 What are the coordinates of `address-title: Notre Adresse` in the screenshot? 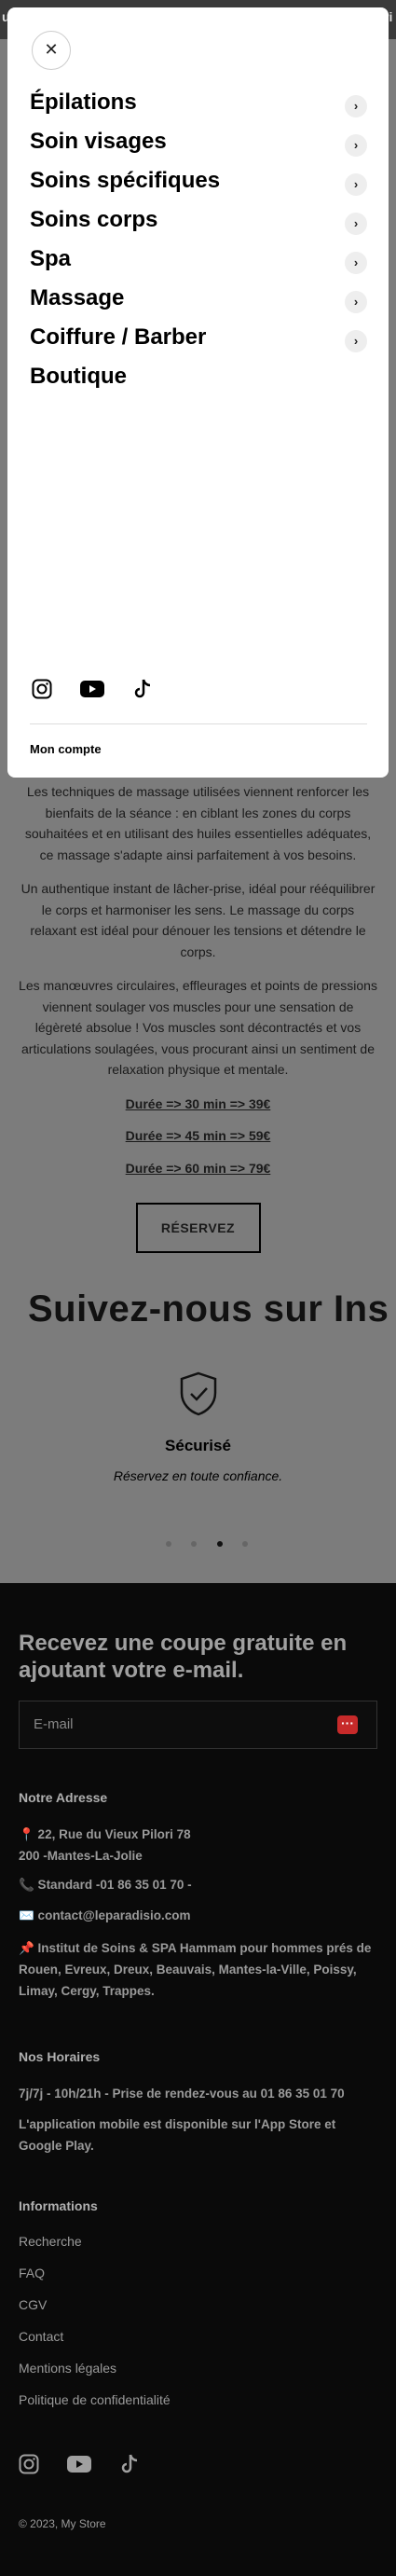 It's located at (63, 1797).